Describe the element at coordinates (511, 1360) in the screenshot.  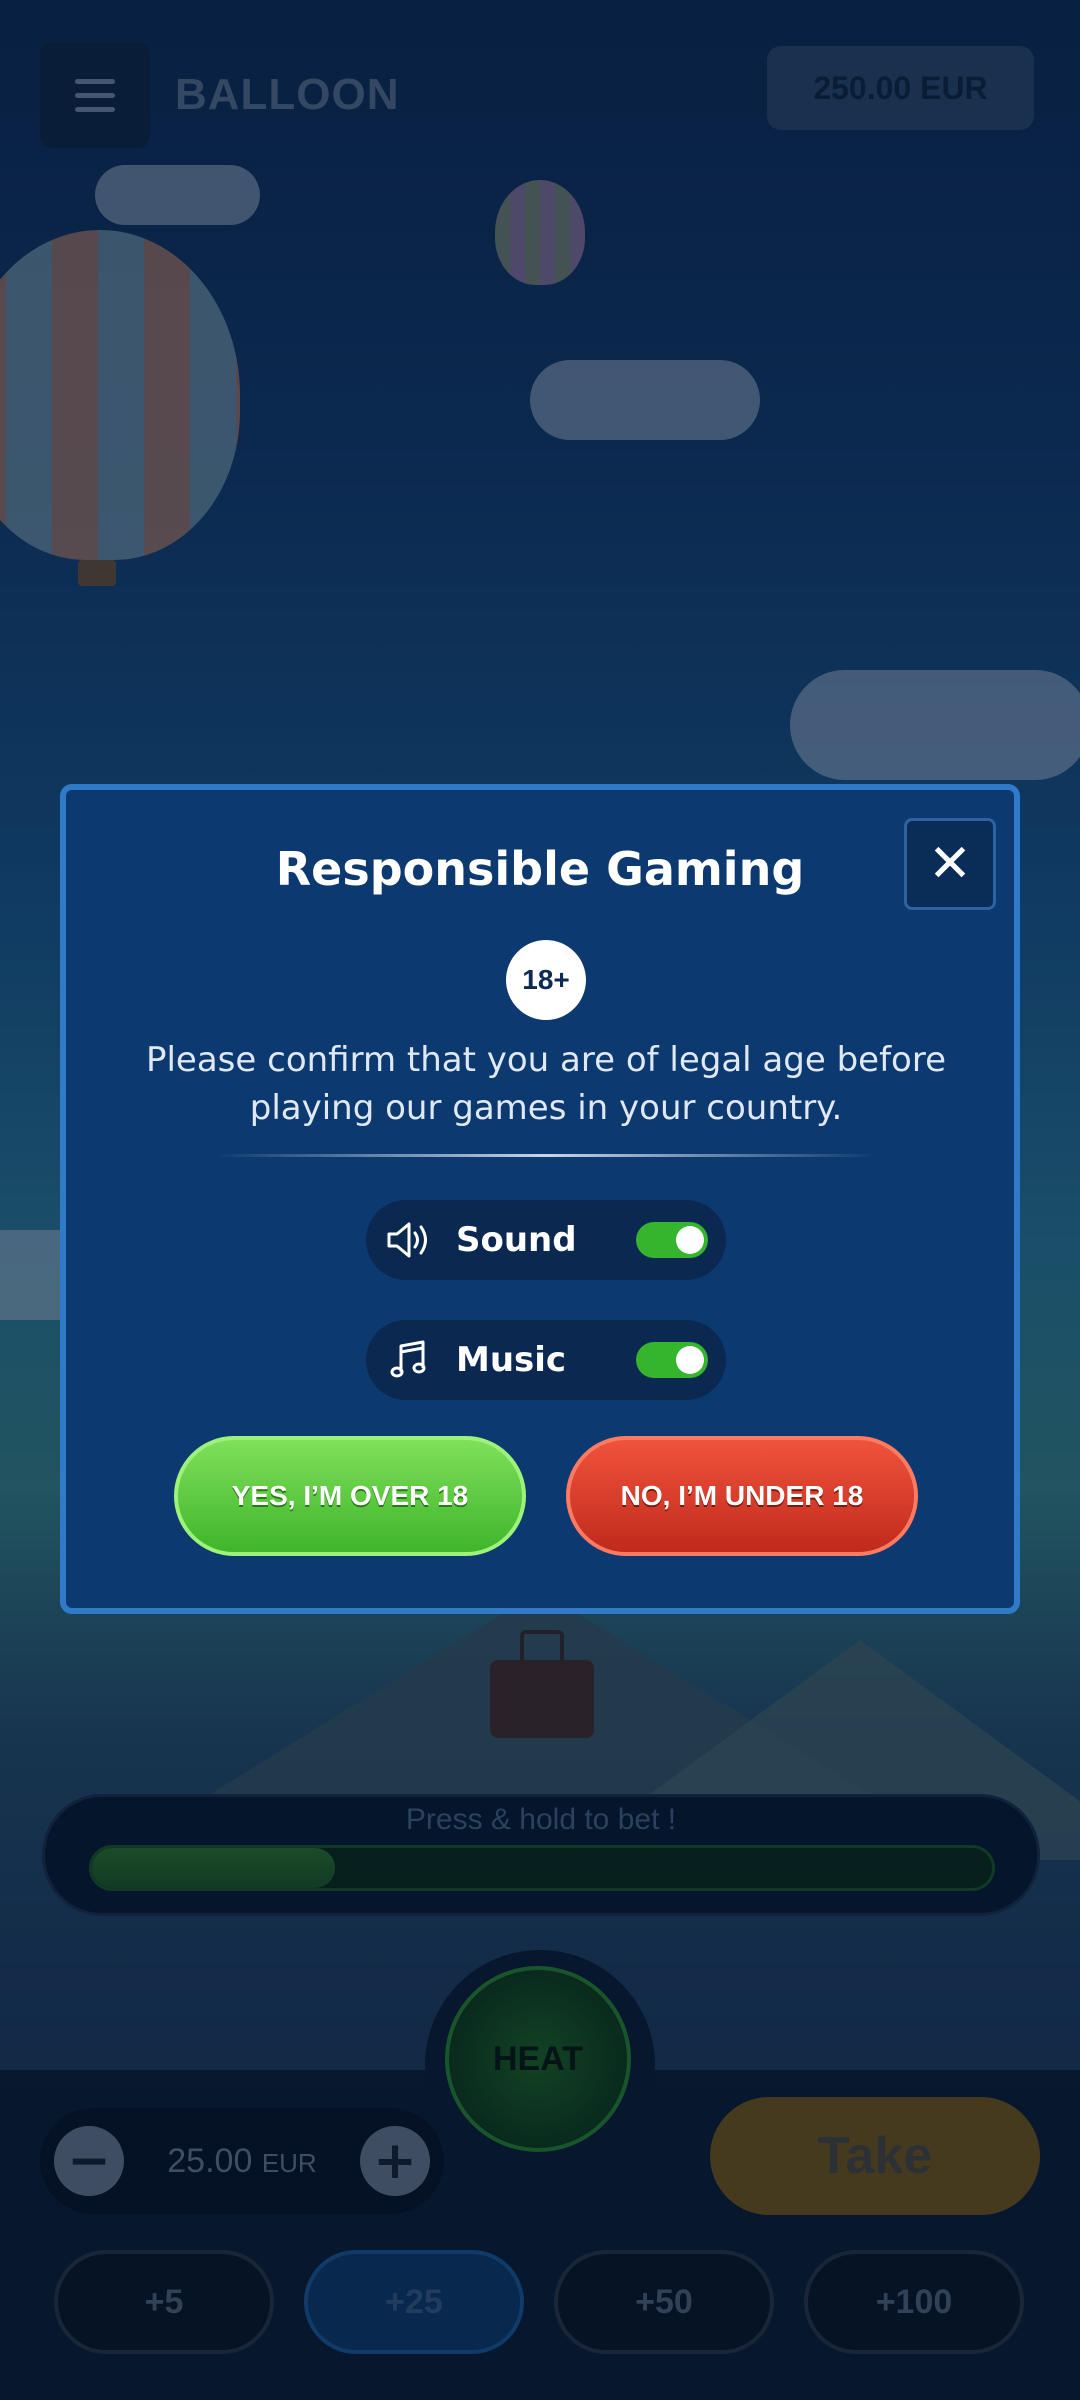
I see `music-label: Music` at that location.